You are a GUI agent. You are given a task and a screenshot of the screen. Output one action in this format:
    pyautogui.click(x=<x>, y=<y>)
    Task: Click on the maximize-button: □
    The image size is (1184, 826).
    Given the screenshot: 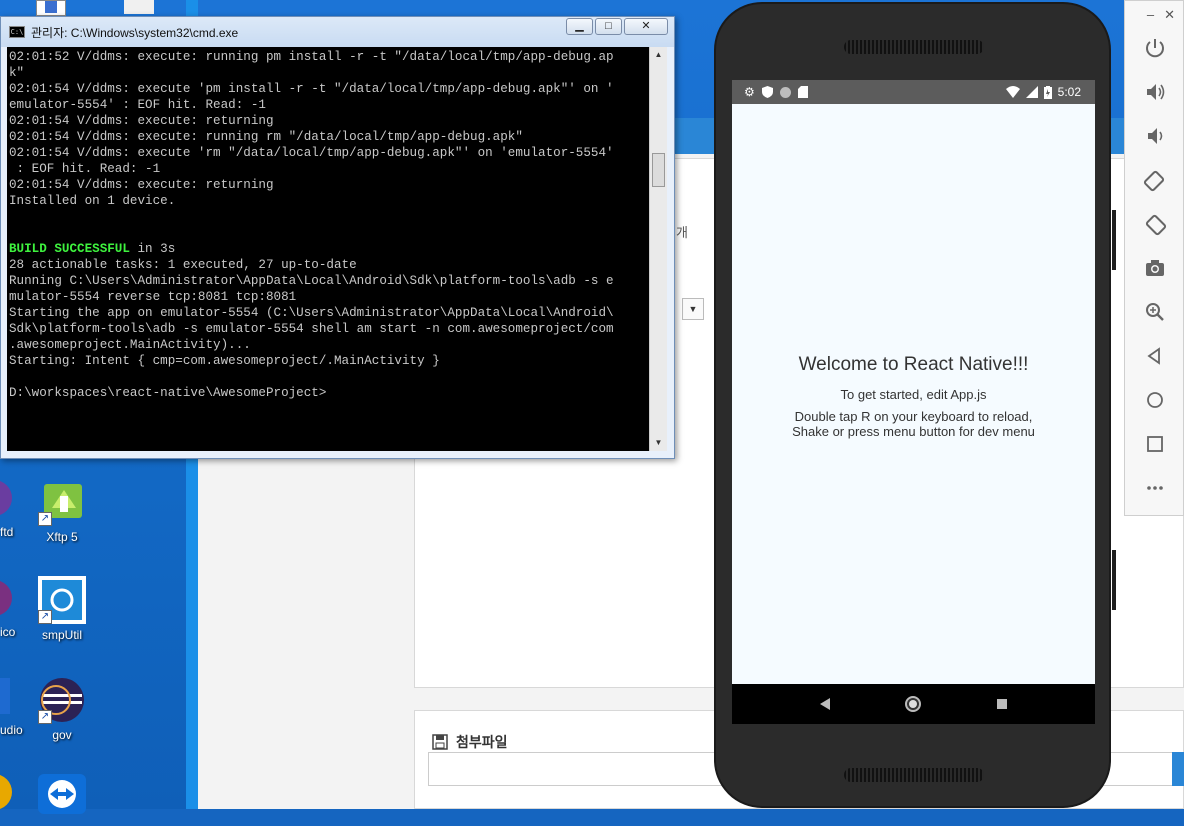 What is the action you would take?
    pyautogui.click(x=608, y=26)
    